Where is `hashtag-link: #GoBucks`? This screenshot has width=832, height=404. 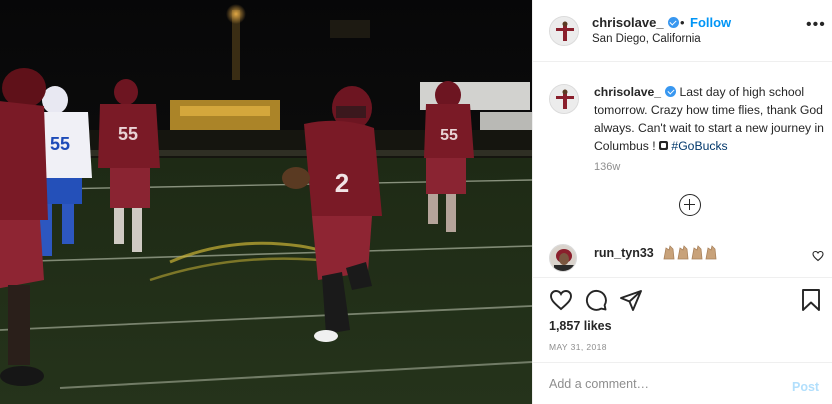 hashtag-link: #GoBucks is located at coordinates (699, 146).